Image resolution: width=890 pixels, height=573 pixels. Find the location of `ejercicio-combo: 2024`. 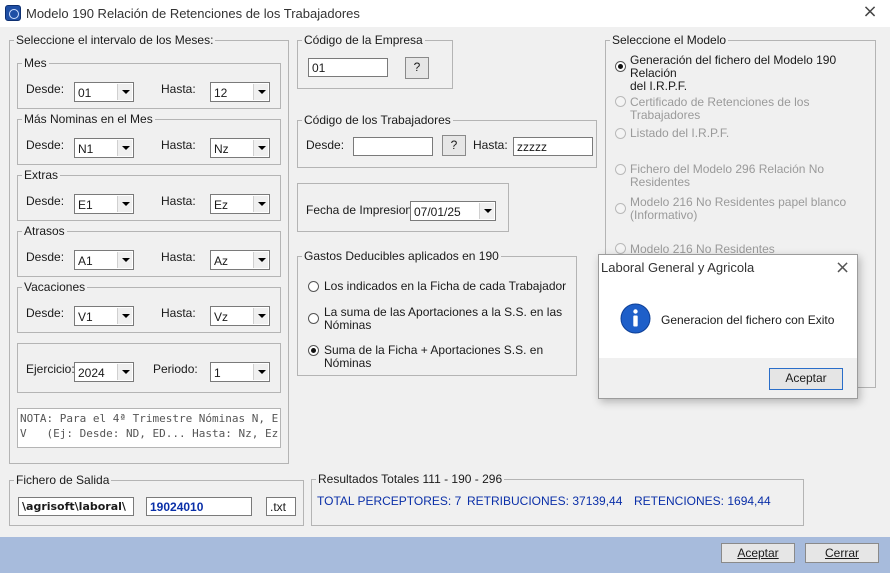

ejercicio-combo: 2024 is located at coordinates (104, 372).